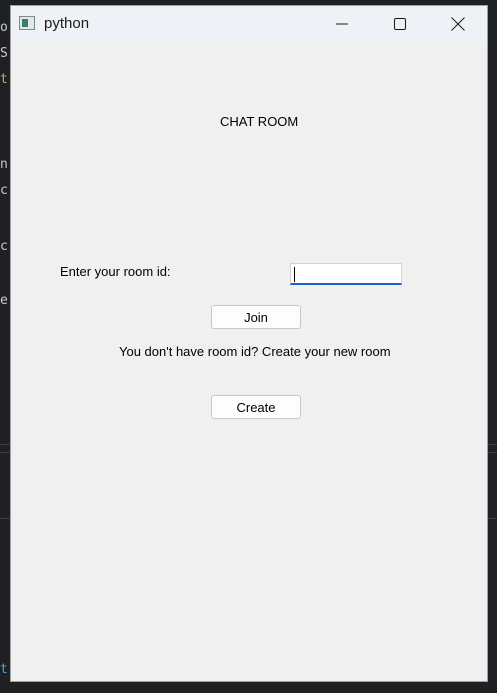 The width and height of the screenshot is (497, 693). What do you see at coordinates (249, 24) in the screenshot?
I see `title-bar: python` at bounding box center [249, 24].